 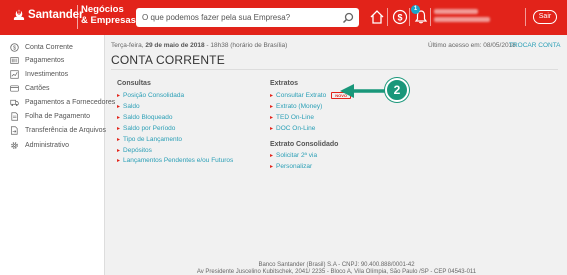 I want to click on link-label: Extrato (Money), so click(x=299, y=106).